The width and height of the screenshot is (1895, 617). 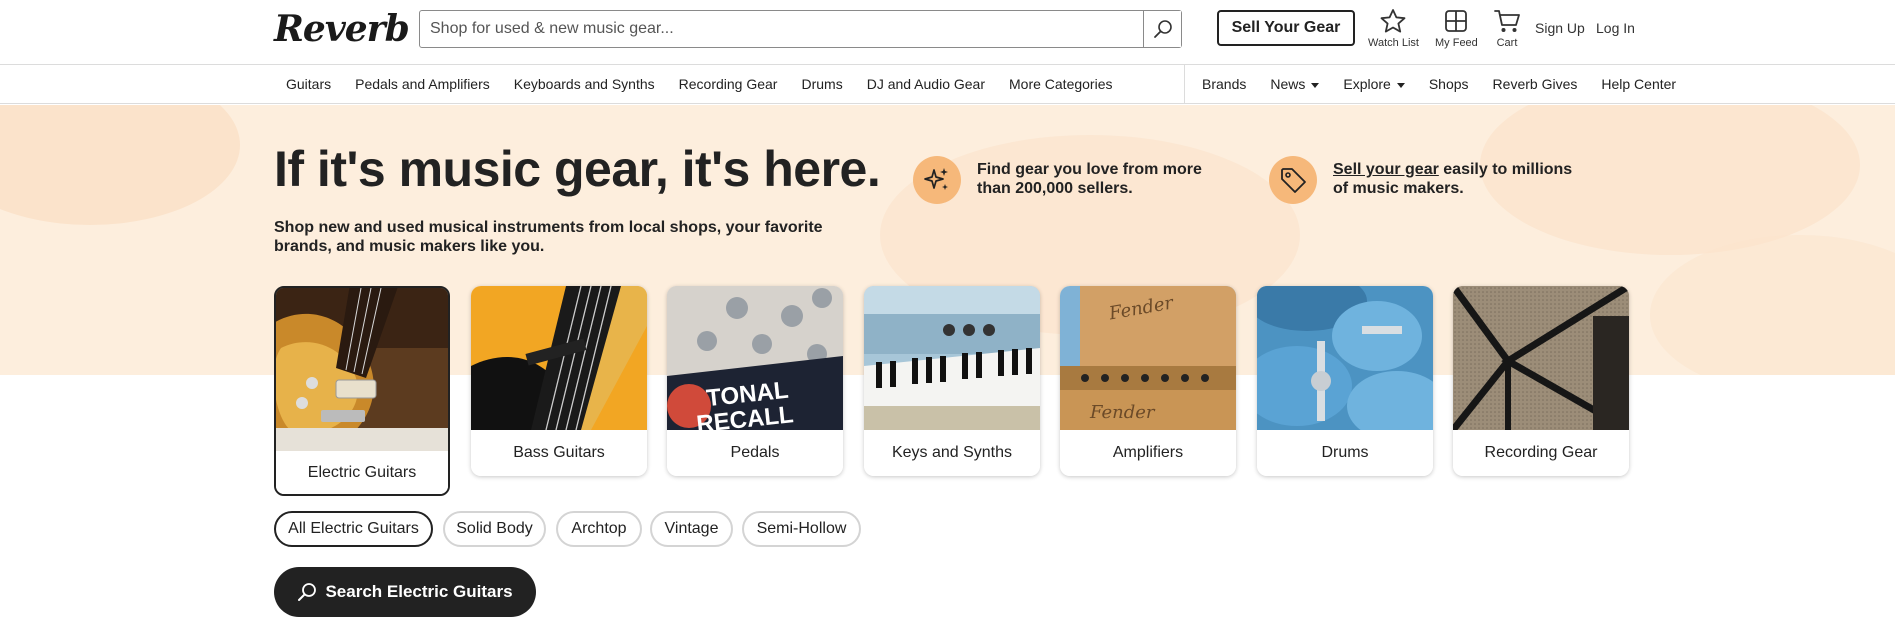 I want to click on chip-solid-body: Solid Body, so click(x=494, y=529).